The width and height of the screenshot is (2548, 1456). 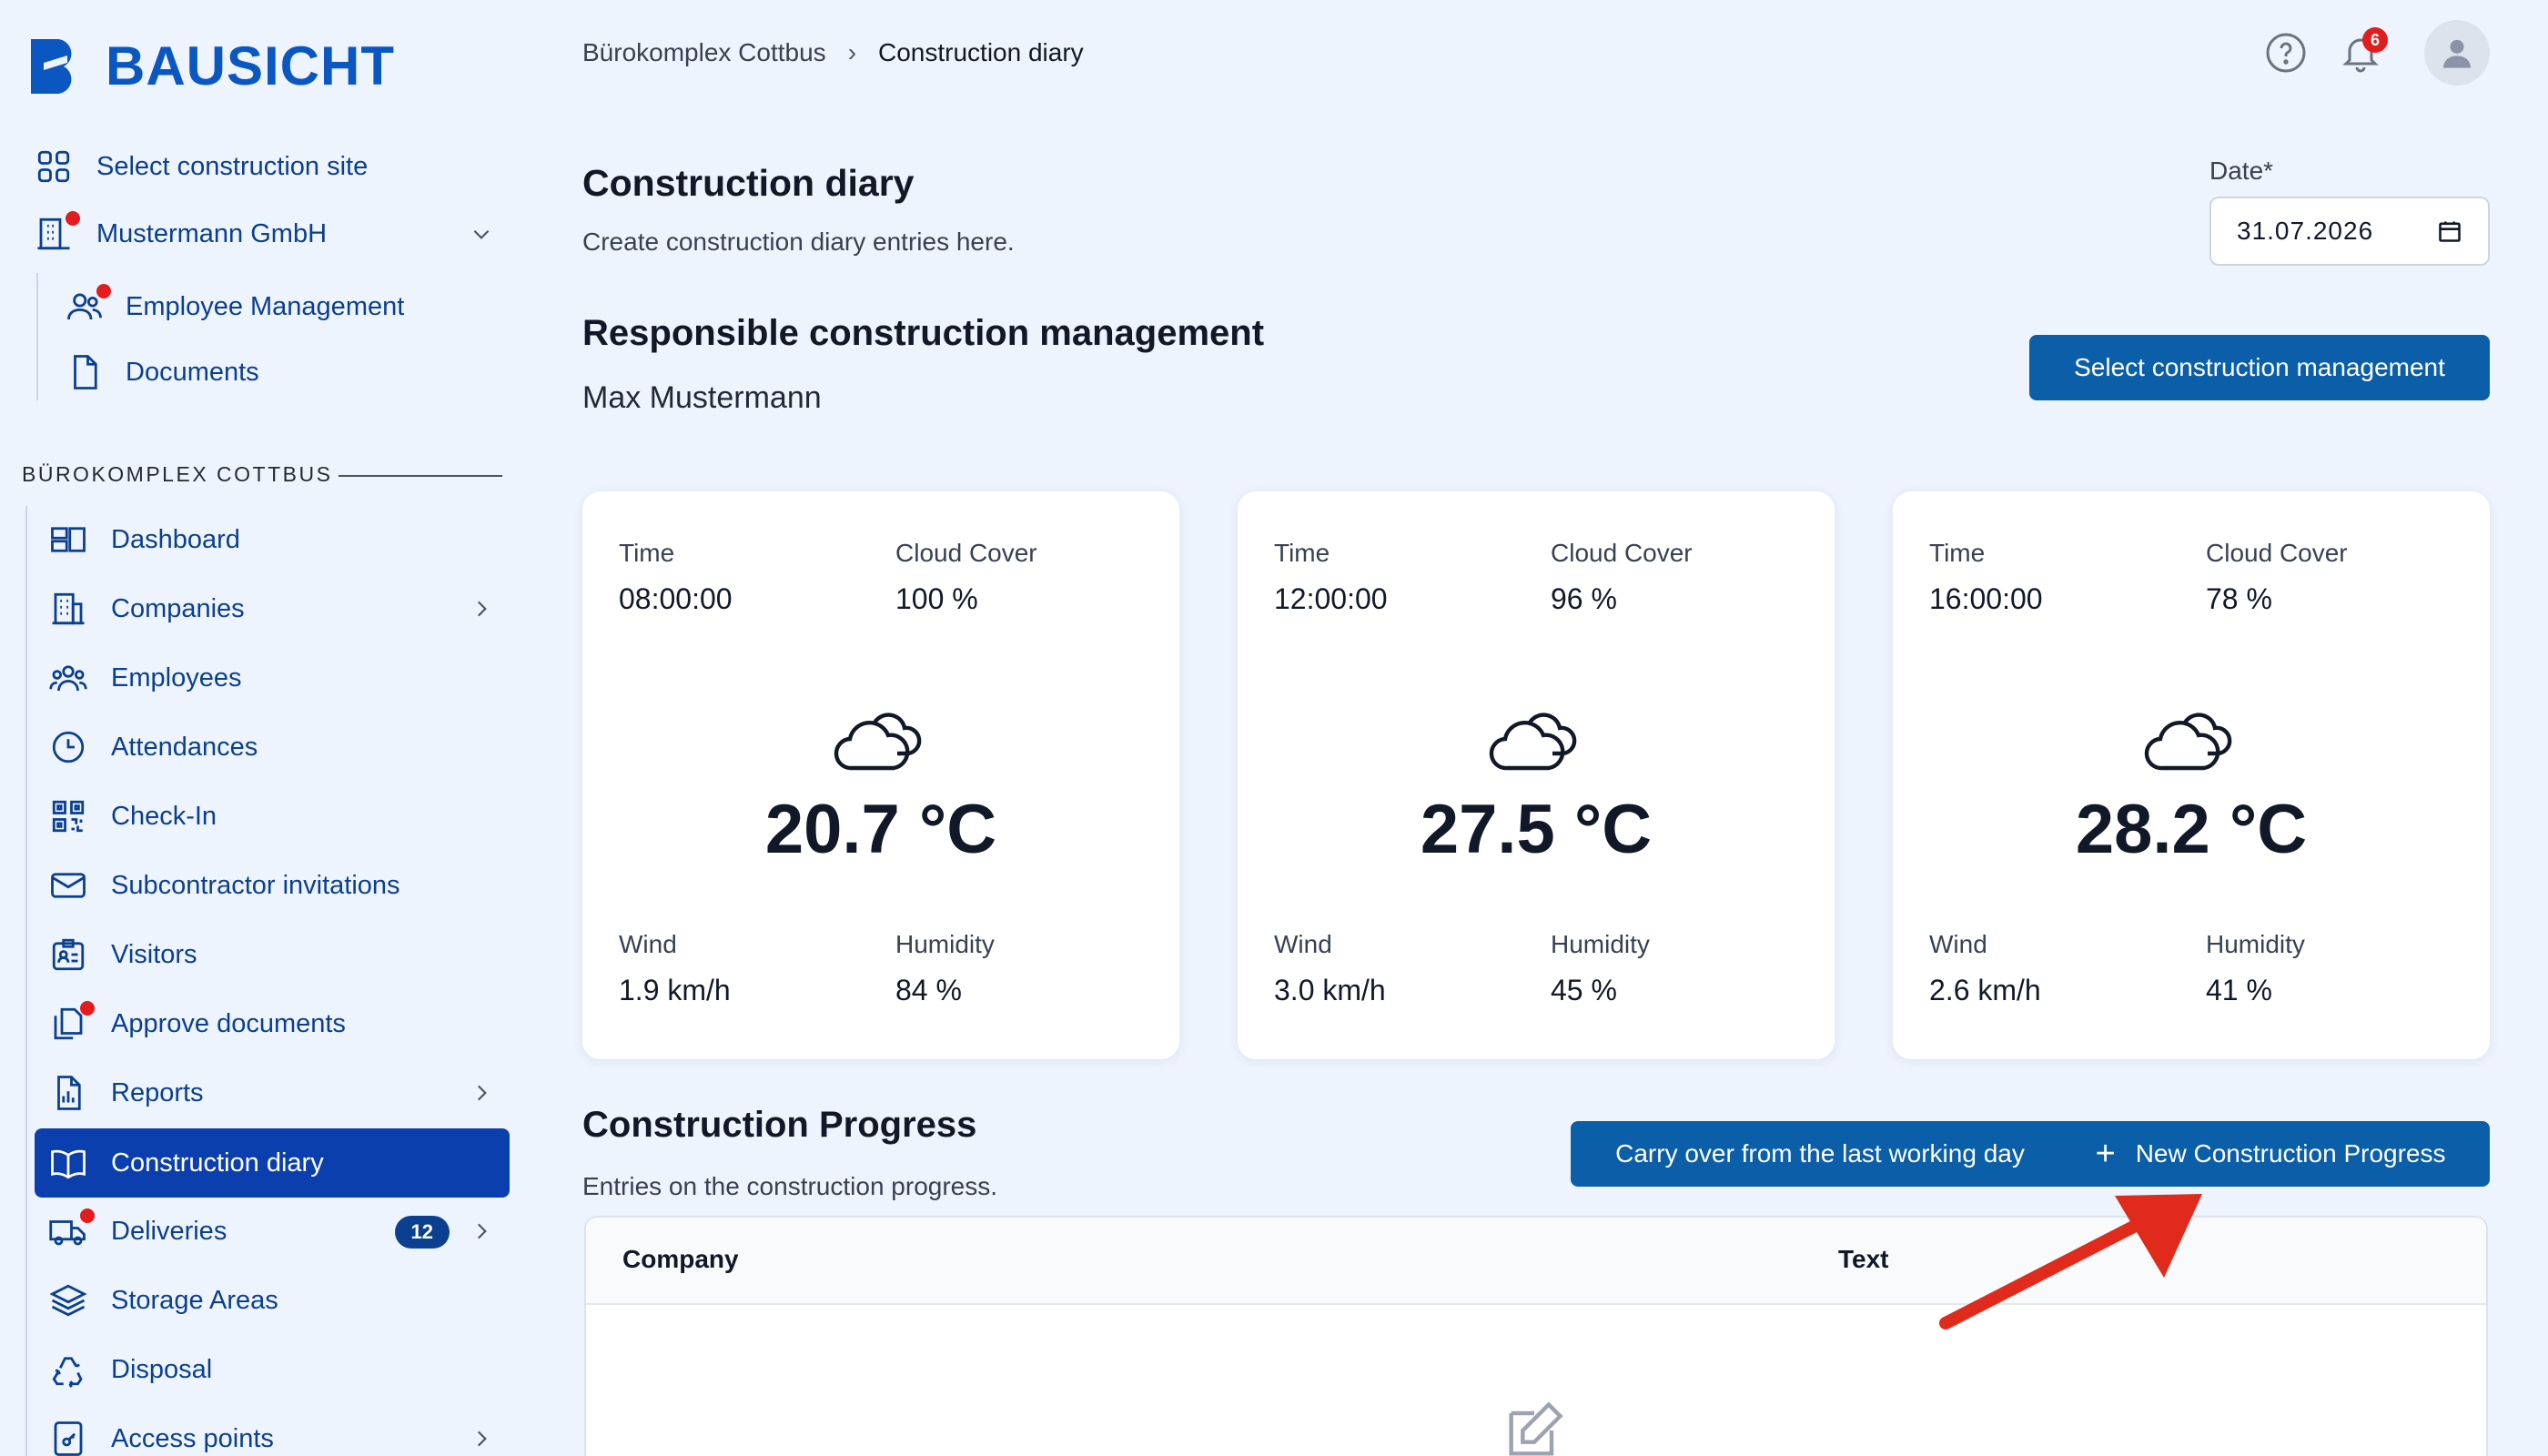 I want to click on progress-subtitle: Entries on the construction progress., so click(x=790, y=1186).